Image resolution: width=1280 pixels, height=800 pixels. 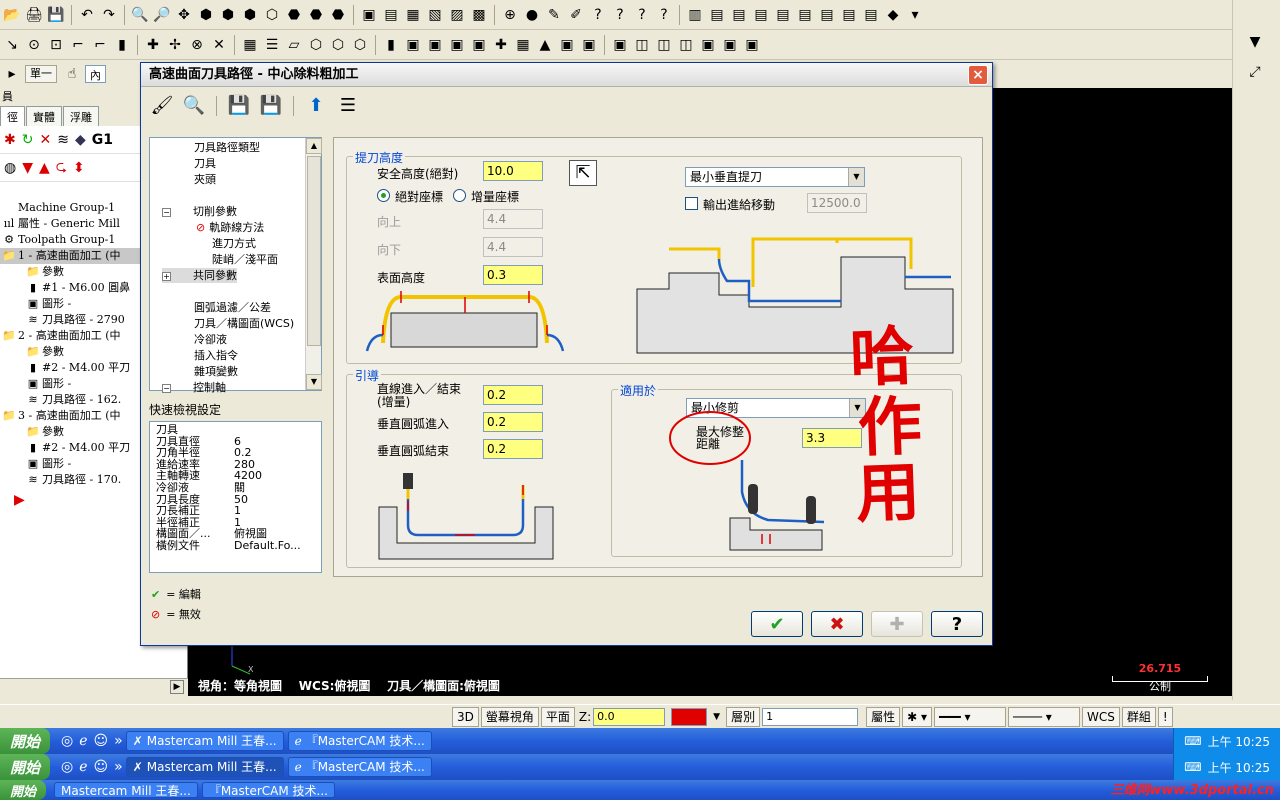 What do you see at coordinates (87, 15) in the screenshot?
I see `toolbar-button-icon: ↶` at bounding box center [87, 15].